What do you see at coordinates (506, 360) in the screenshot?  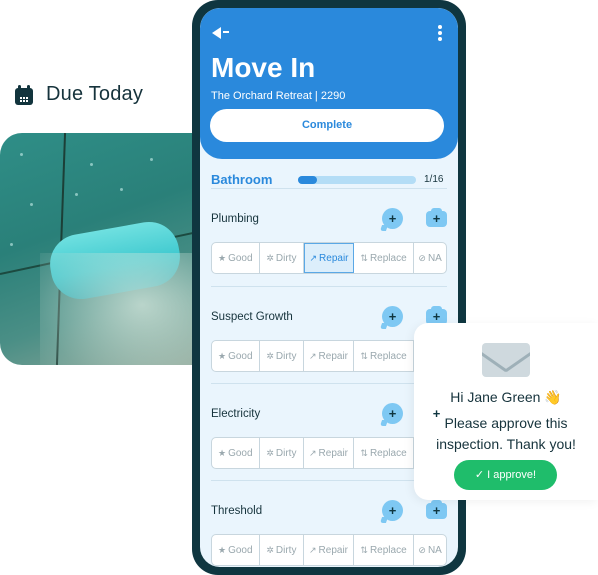 I see `envelope-icon` at bounding box center [506, 360].